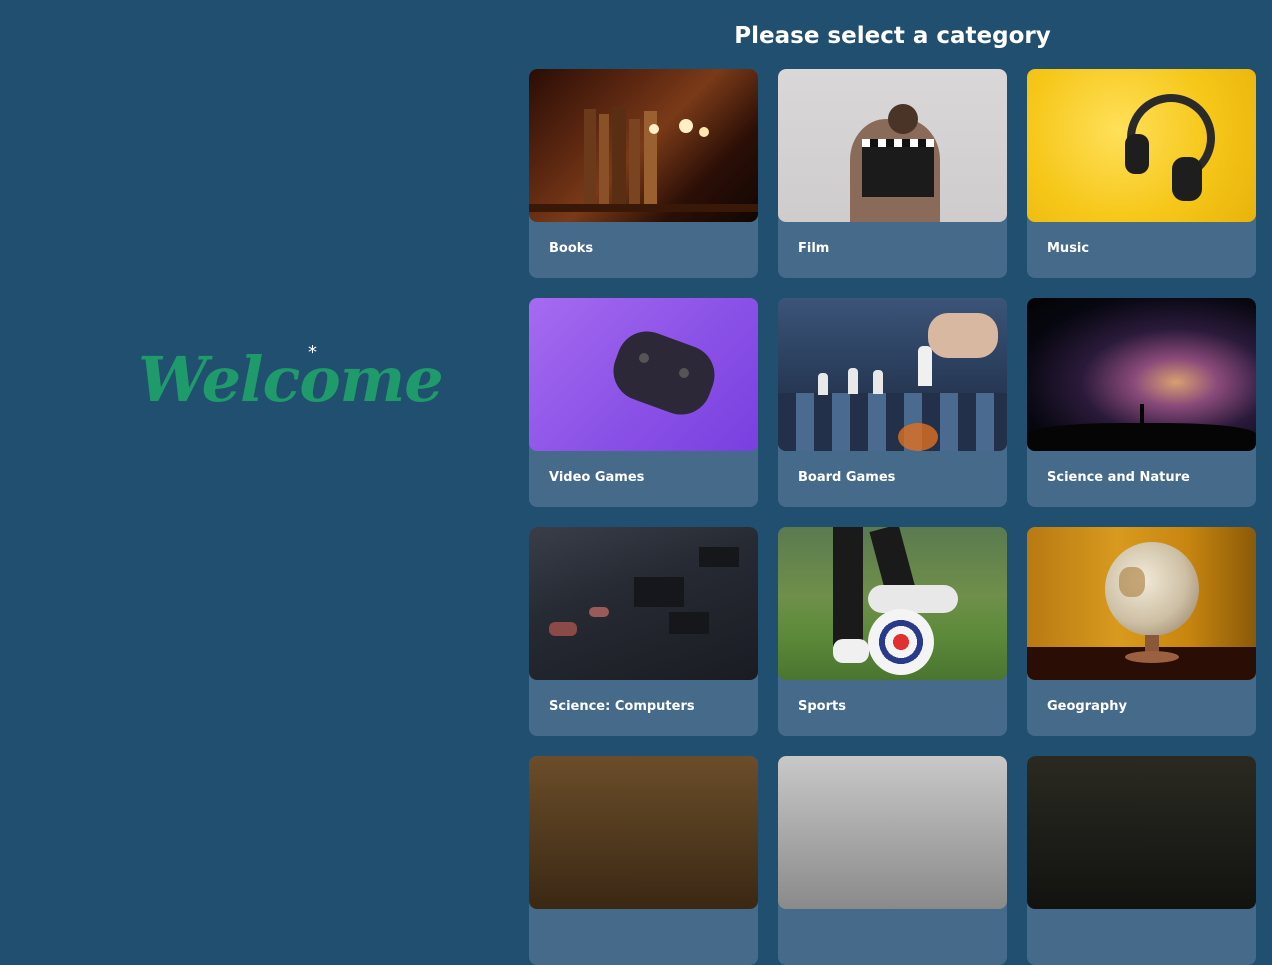 Image resolution: width=1272 pixels, height=965 pixels. What do you see at coordinates (892, 145) in the screenshot?
I see `clapperboard-image` at bounding box center [892, 145].